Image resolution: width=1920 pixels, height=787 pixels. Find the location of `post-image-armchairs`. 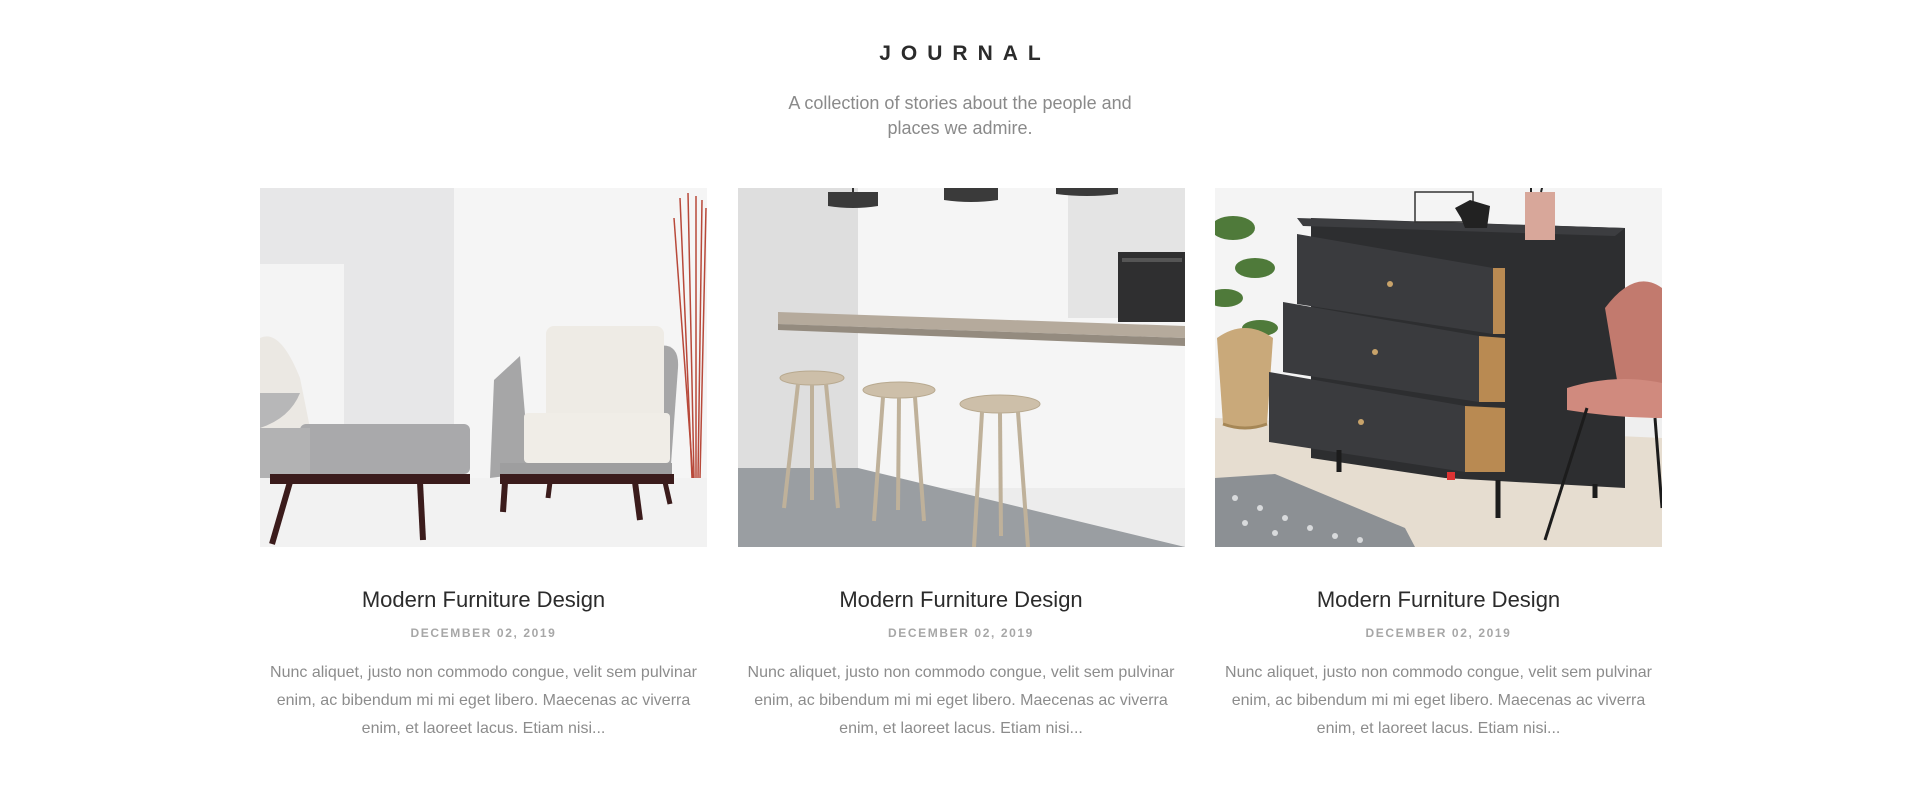

post-image-armchairs is located at coordinates (483, 367).